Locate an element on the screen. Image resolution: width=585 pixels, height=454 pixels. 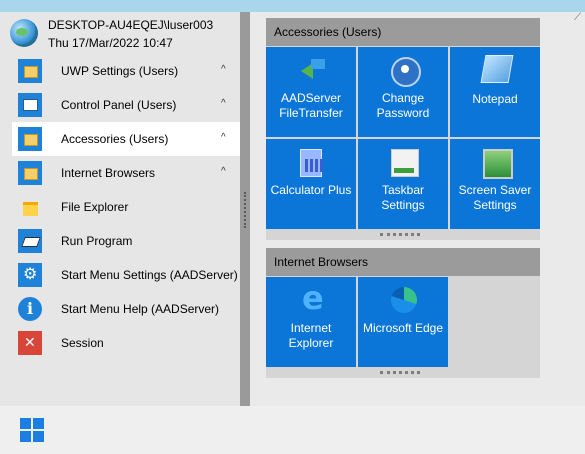
desktop-strip is located at coordinates (292, 6).